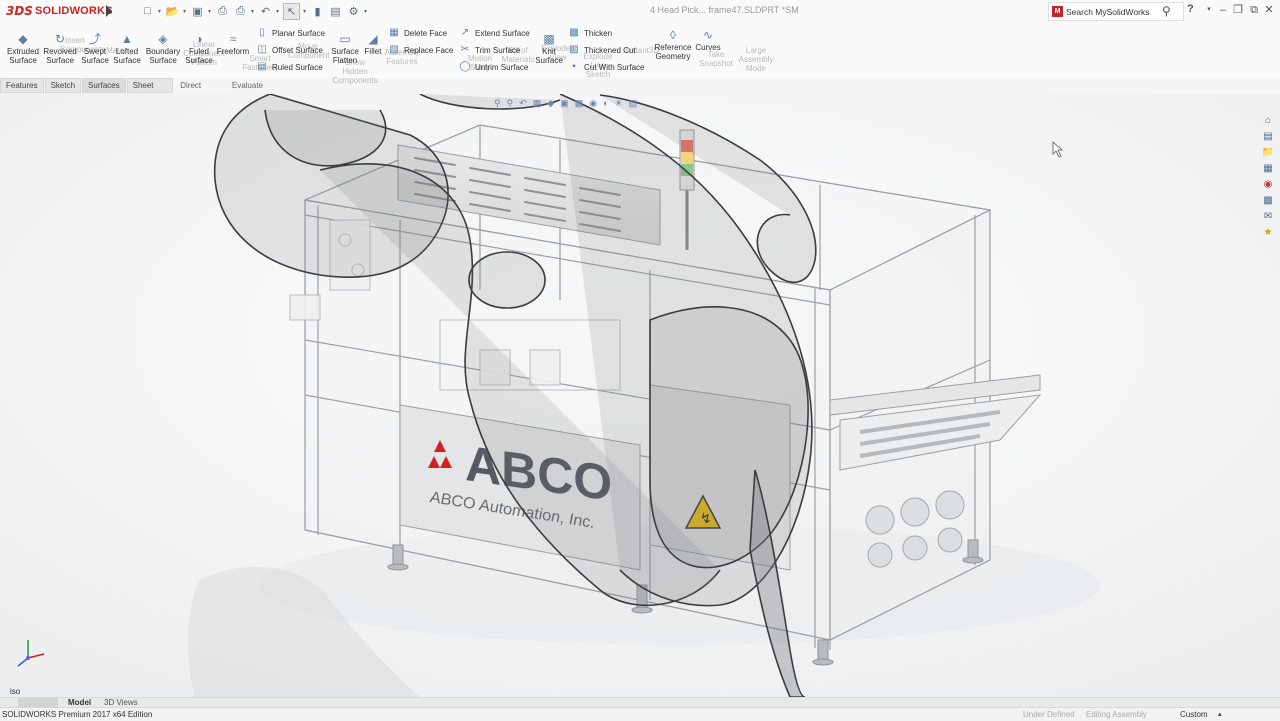 The image size is (1280, 721). I want to click on curves-button: ∿ Curves, so click(708, 40).